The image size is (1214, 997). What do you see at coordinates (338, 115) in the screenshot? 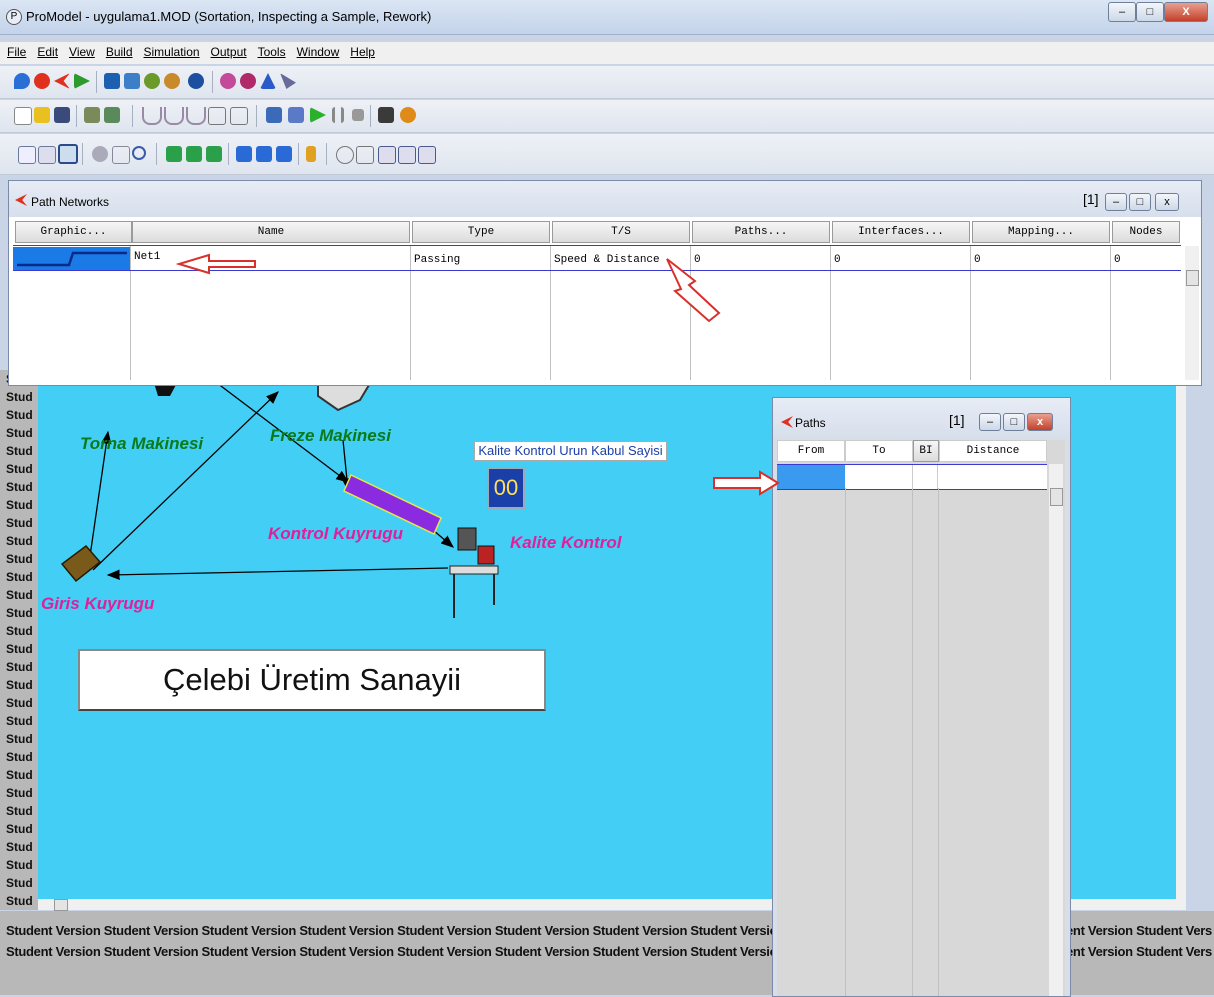
I see `pause-icon` at bounding box center [338, 115].